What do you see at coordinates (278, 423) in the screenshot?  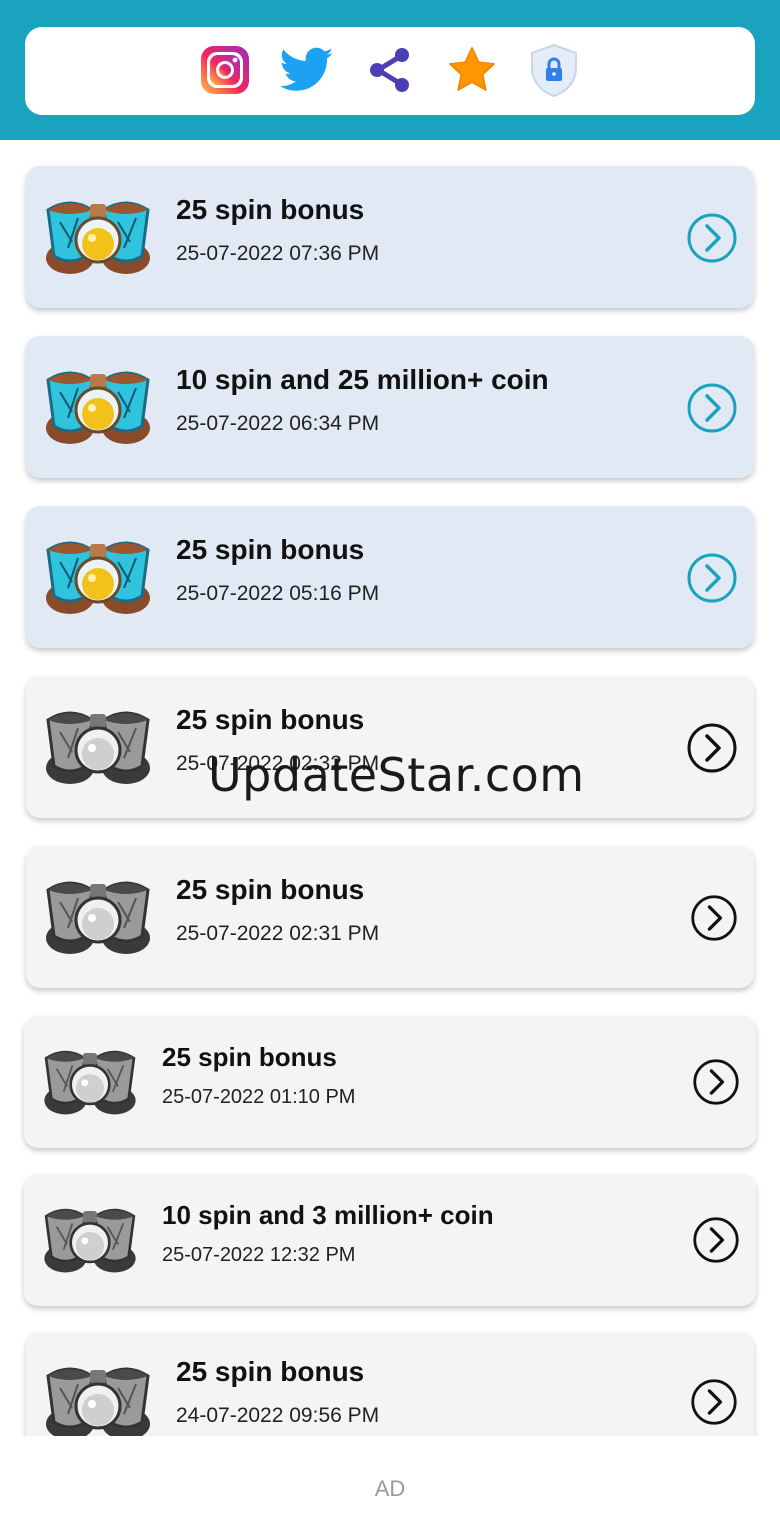 I see `reward-date: 25-07-2022 06:34 PM` at bounding box center [278, 423].